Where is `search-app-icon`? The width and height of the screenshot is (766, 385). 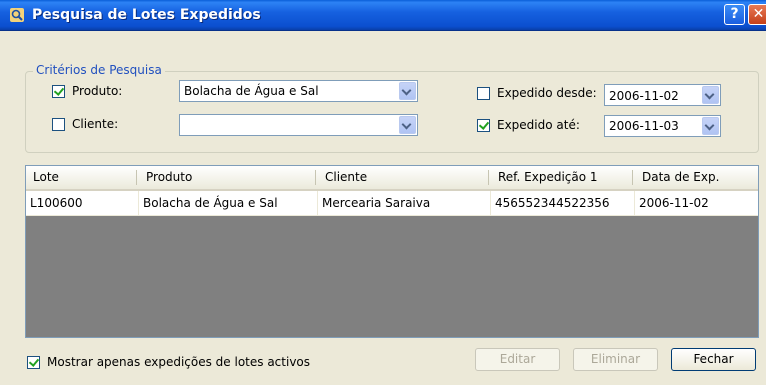 search-app-icon is located at coordinates (17, 15).